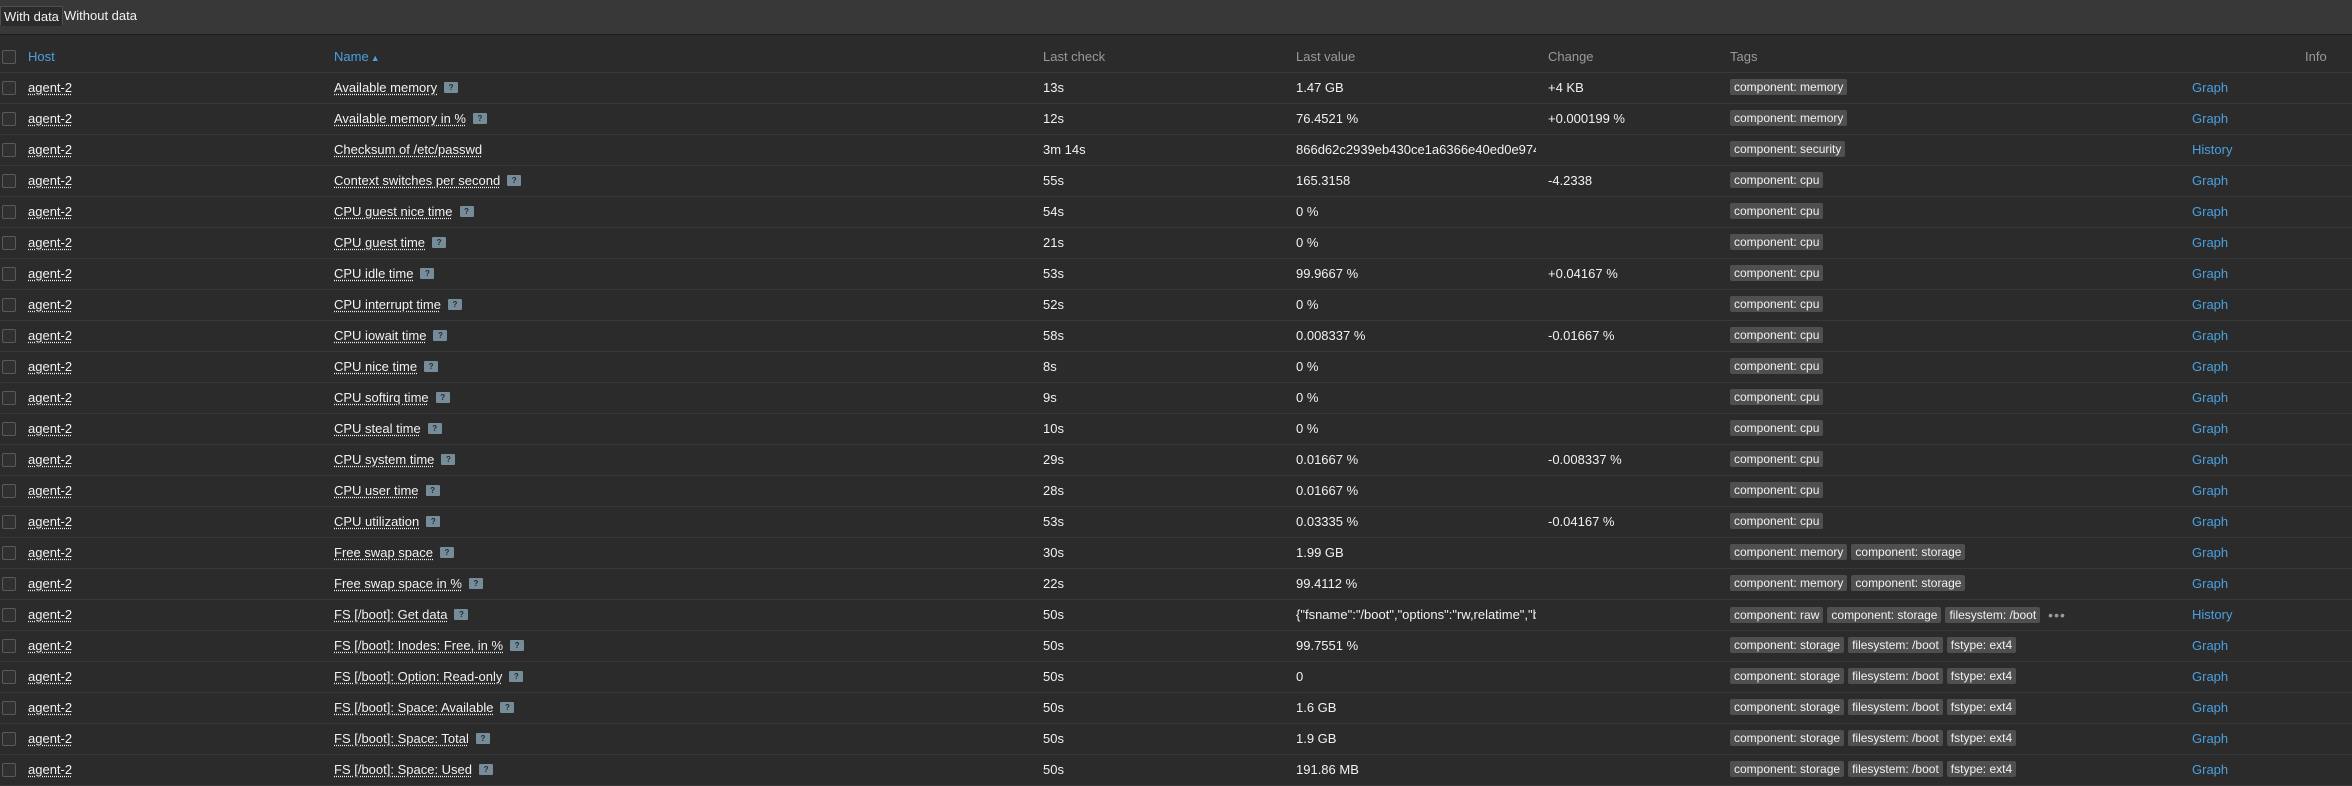  Describe the element at coordinates (417, 180) in the screenshot. I see `item-name-link: Context switches per second` at that location.